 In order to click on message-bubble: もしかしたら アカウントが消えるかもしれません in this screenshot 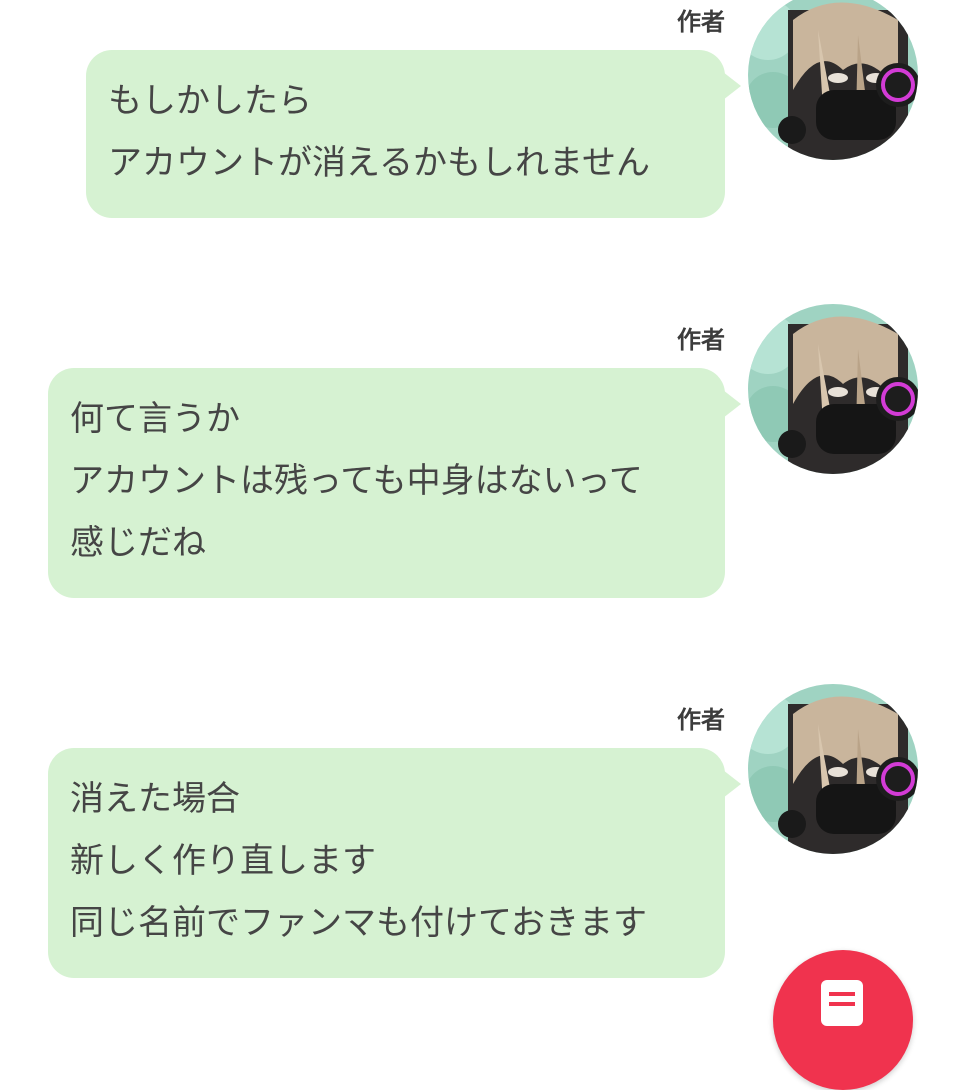, I will do `click(413, 134)`.